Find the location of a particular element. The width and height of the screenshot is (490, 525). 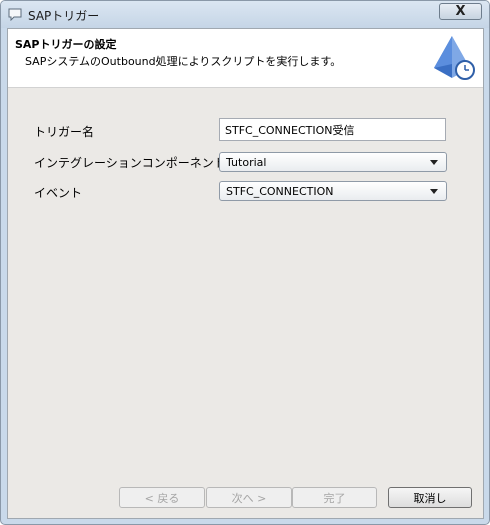

trigger-name-input is located at coordinates (332, 129).